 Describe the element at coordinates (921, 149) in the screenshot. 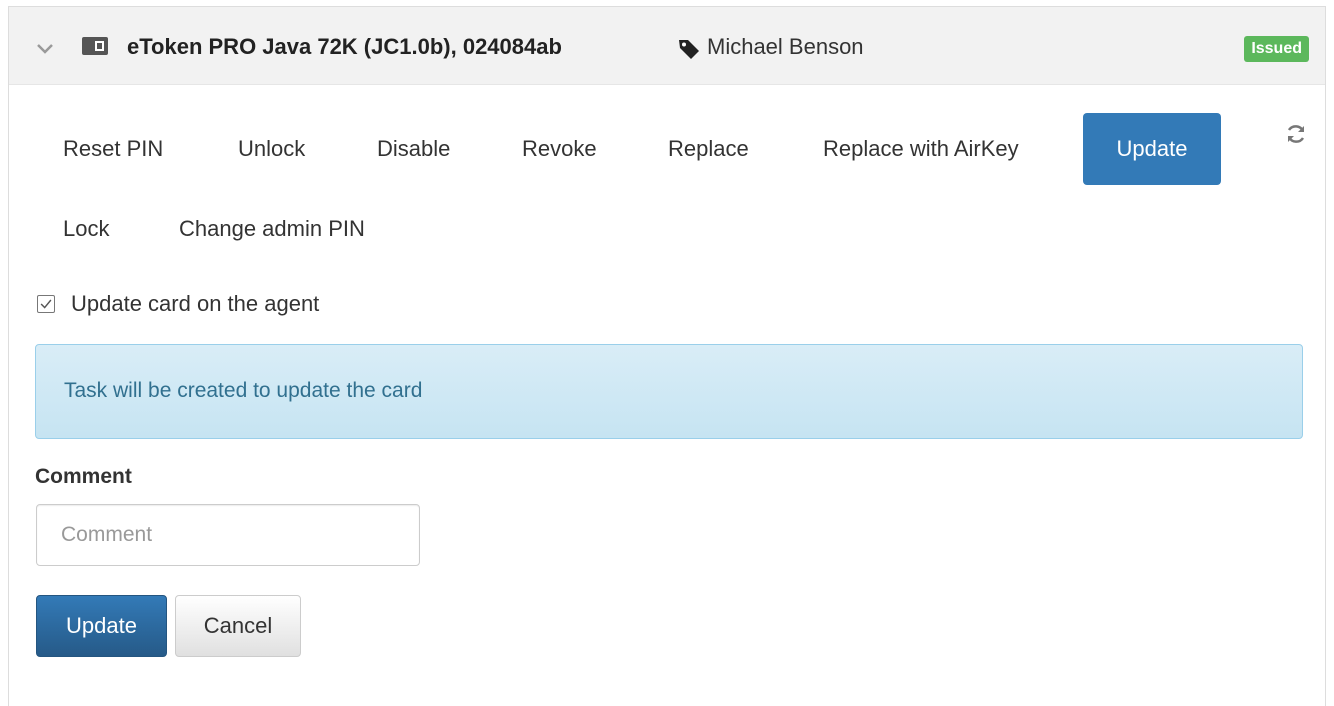

I see `action-replace-with-airkey: Replace with AirKey` at that location.